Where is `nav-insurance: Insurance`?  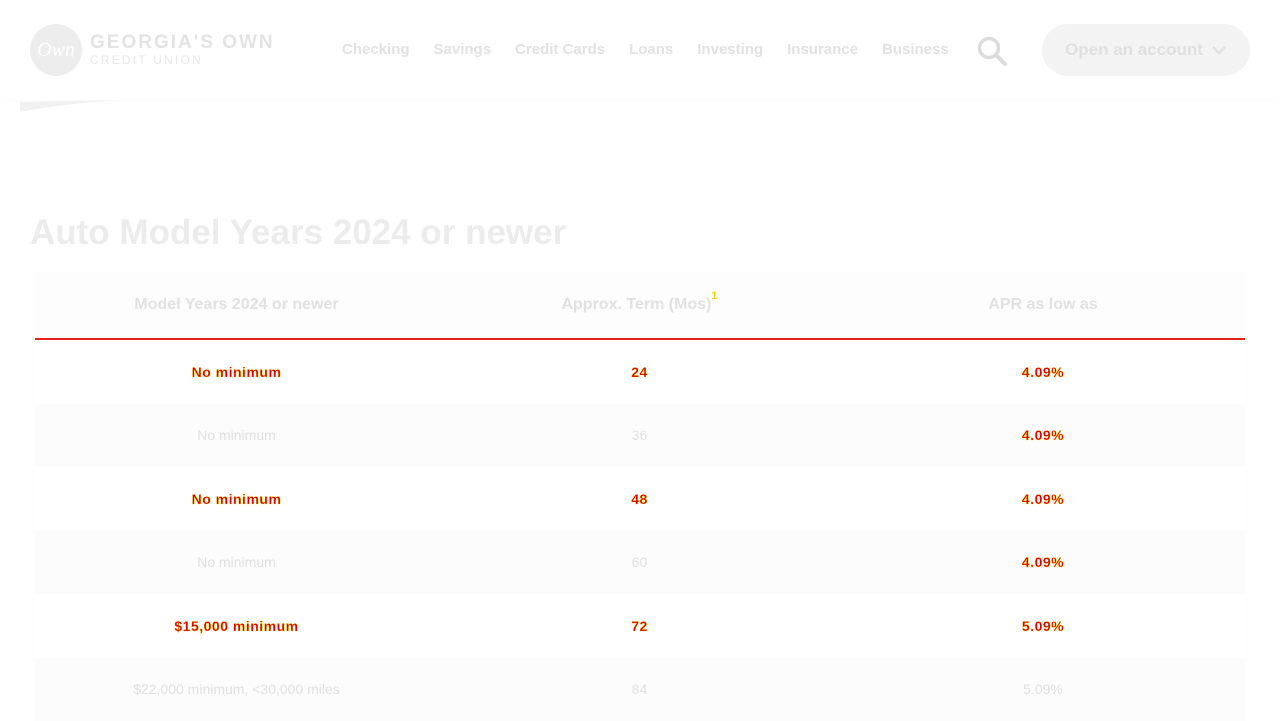
nav-insurance: Insurance is located at coordinates (822, 50).